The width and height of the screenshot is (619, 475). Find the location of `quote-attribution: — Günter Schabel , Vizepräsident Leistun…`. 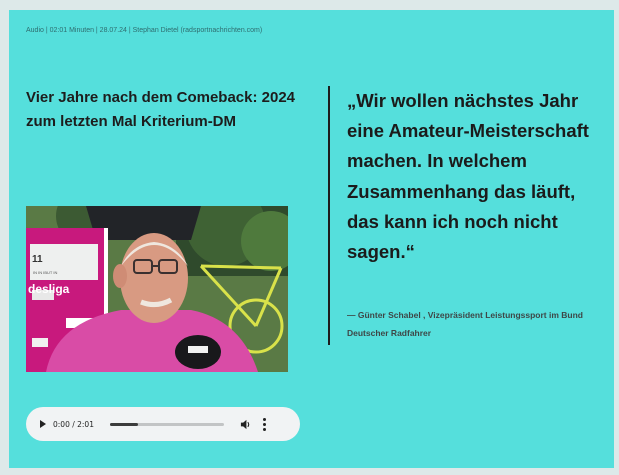

quote-attribution: — Günter Schabel , Vizepräsident Leistun… is located at coordinates (465, 324).